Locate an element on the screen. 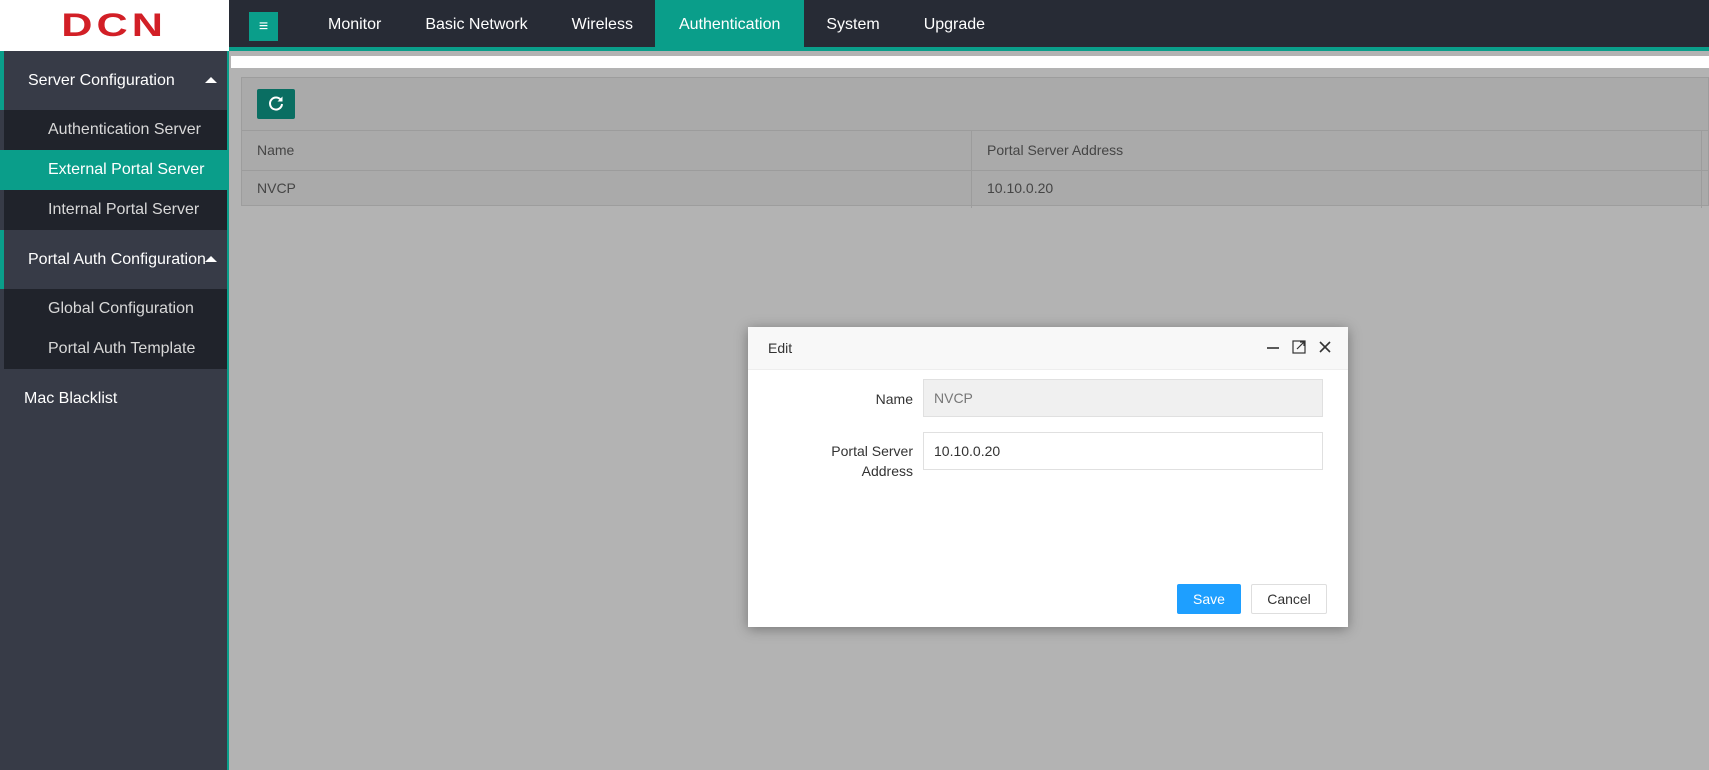 The image size is (1709, 770). table-header: Name Portal Server Address is located at coordinates (975, 150).